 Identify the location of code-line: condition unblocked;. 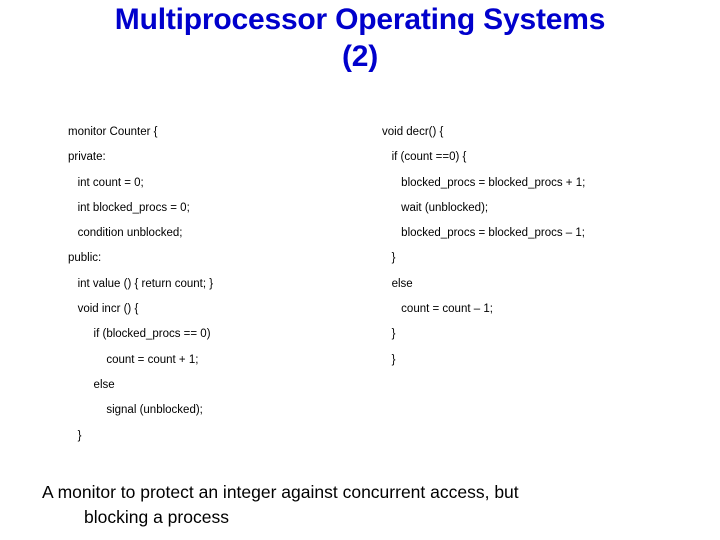
(125, 233).